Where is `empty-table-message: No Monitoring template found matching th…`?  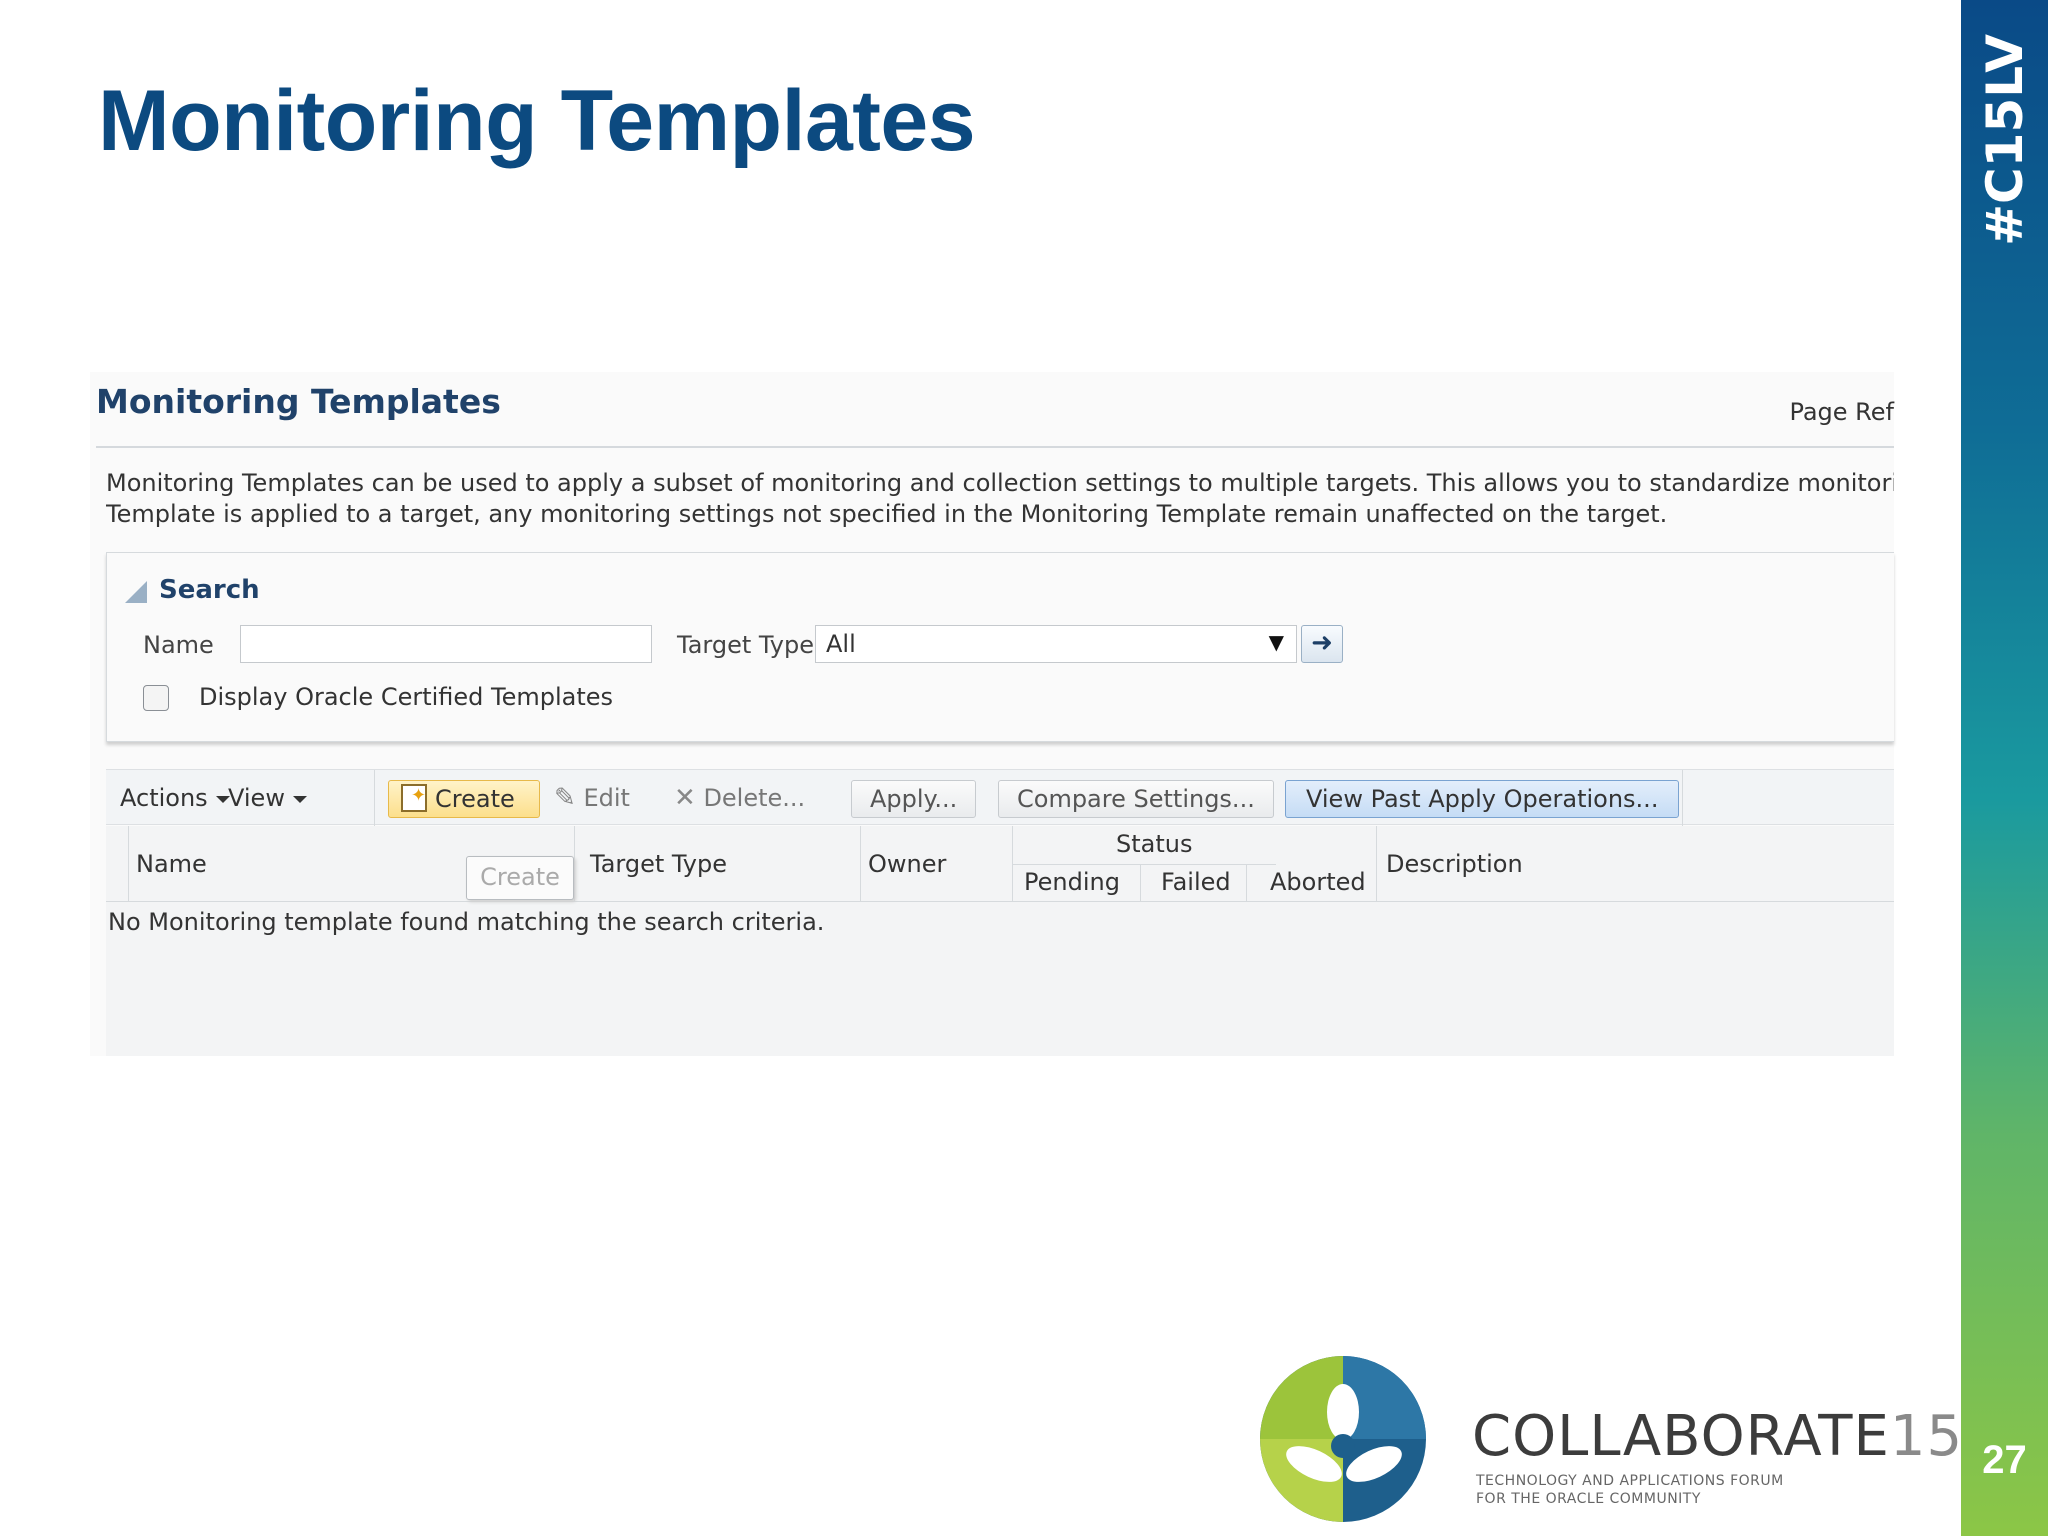
empty-table-message: No Monitoring template found matching th… is located at coordinates (466, 922).